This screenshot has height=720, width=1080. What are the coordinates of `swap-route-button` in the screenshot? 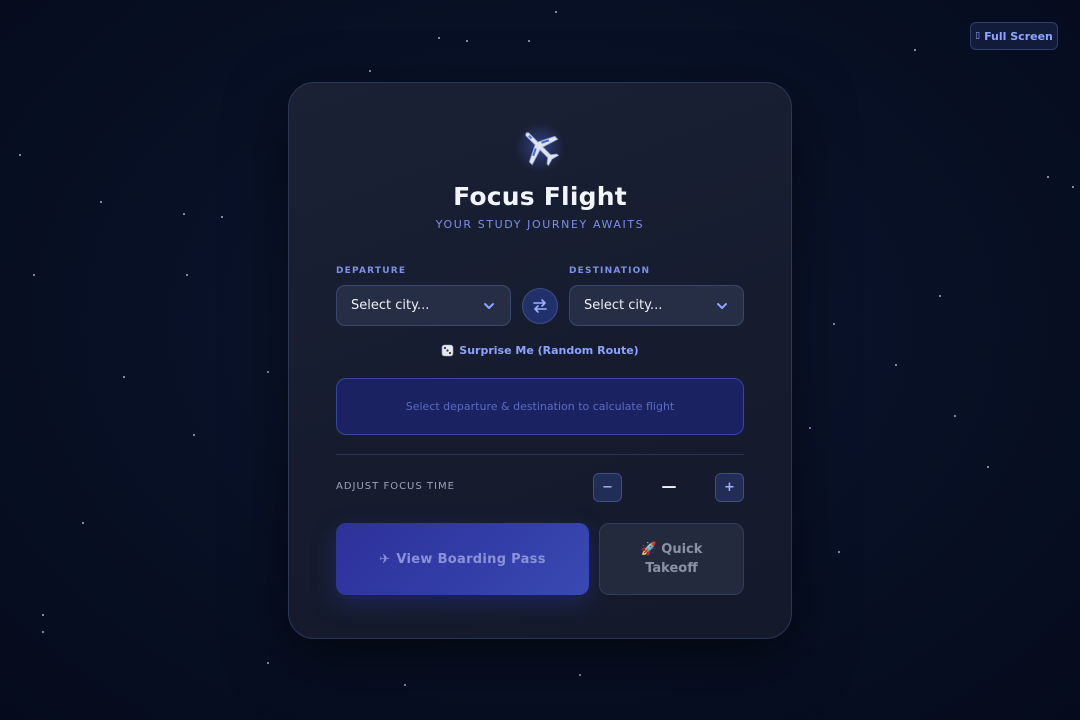 It's located at (540, 306).